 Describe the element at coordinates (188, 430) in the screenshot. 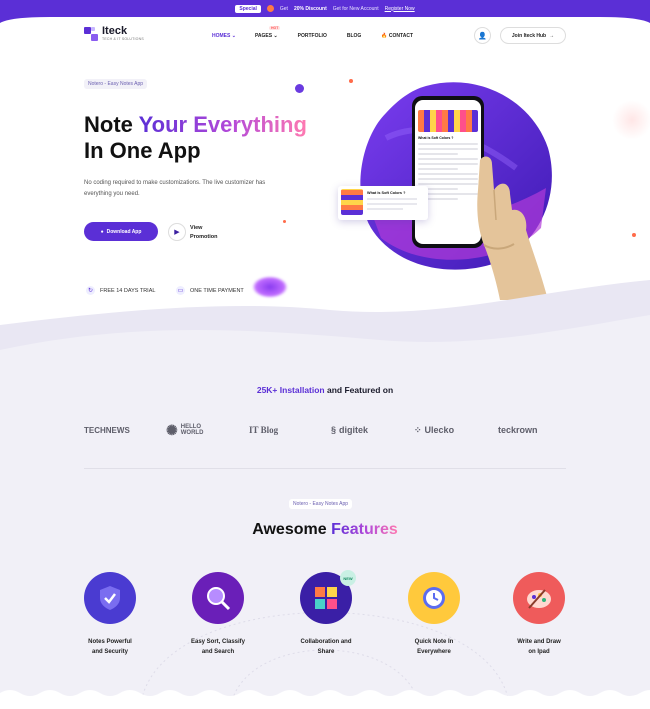

I see `partner-logo-helloworld: ✺ HELLO WORLD` at that location.